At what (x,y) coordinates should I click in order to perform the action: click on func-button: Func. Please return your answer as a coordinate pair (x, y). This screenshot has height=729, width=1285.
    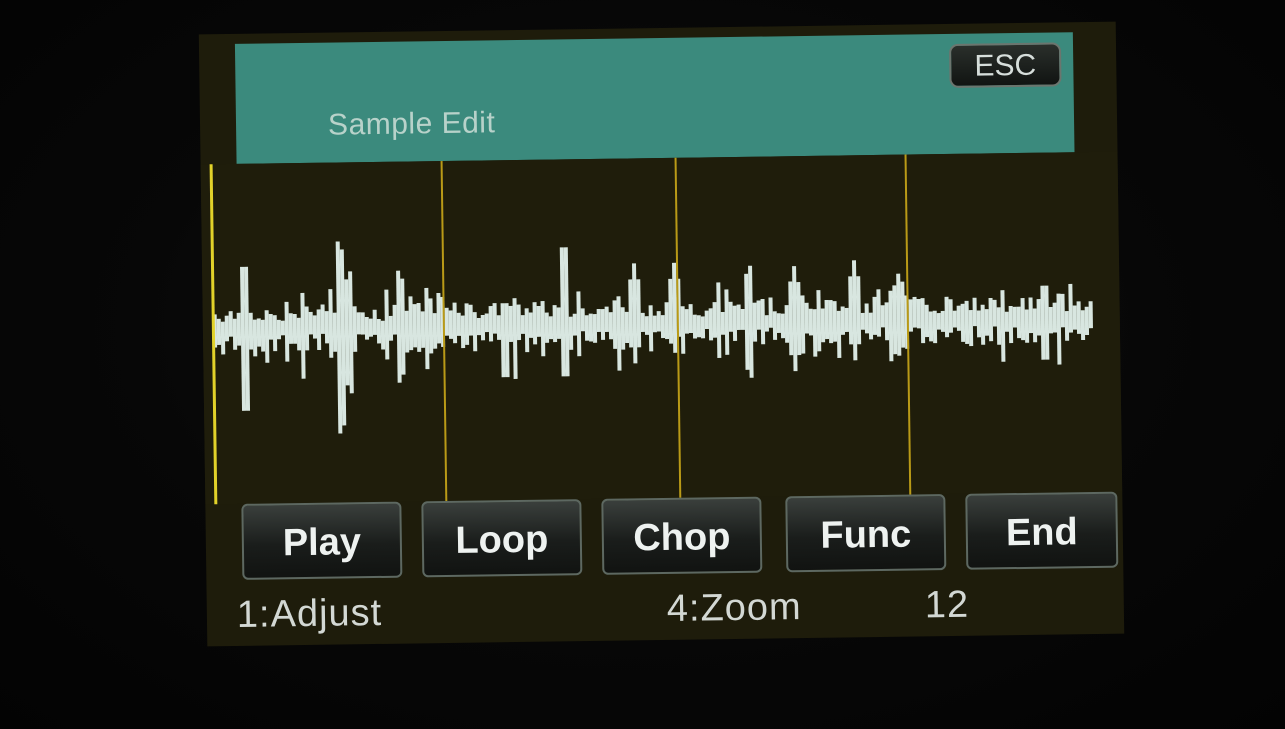
    Looking at the image, I should click on (866, 533).